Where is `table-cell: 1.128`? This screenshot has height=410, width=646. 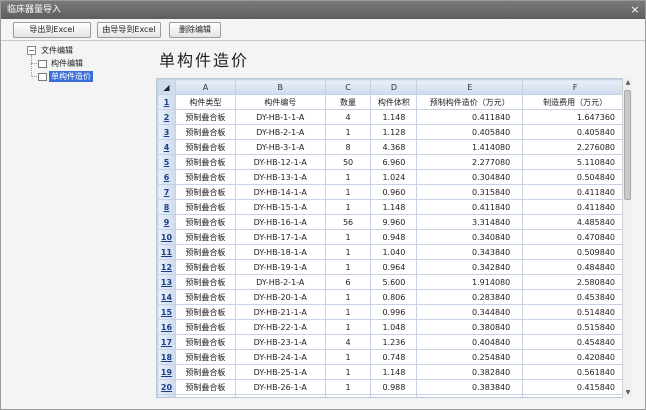 table-cell: 1.128 is located at coordinates (394, 132).